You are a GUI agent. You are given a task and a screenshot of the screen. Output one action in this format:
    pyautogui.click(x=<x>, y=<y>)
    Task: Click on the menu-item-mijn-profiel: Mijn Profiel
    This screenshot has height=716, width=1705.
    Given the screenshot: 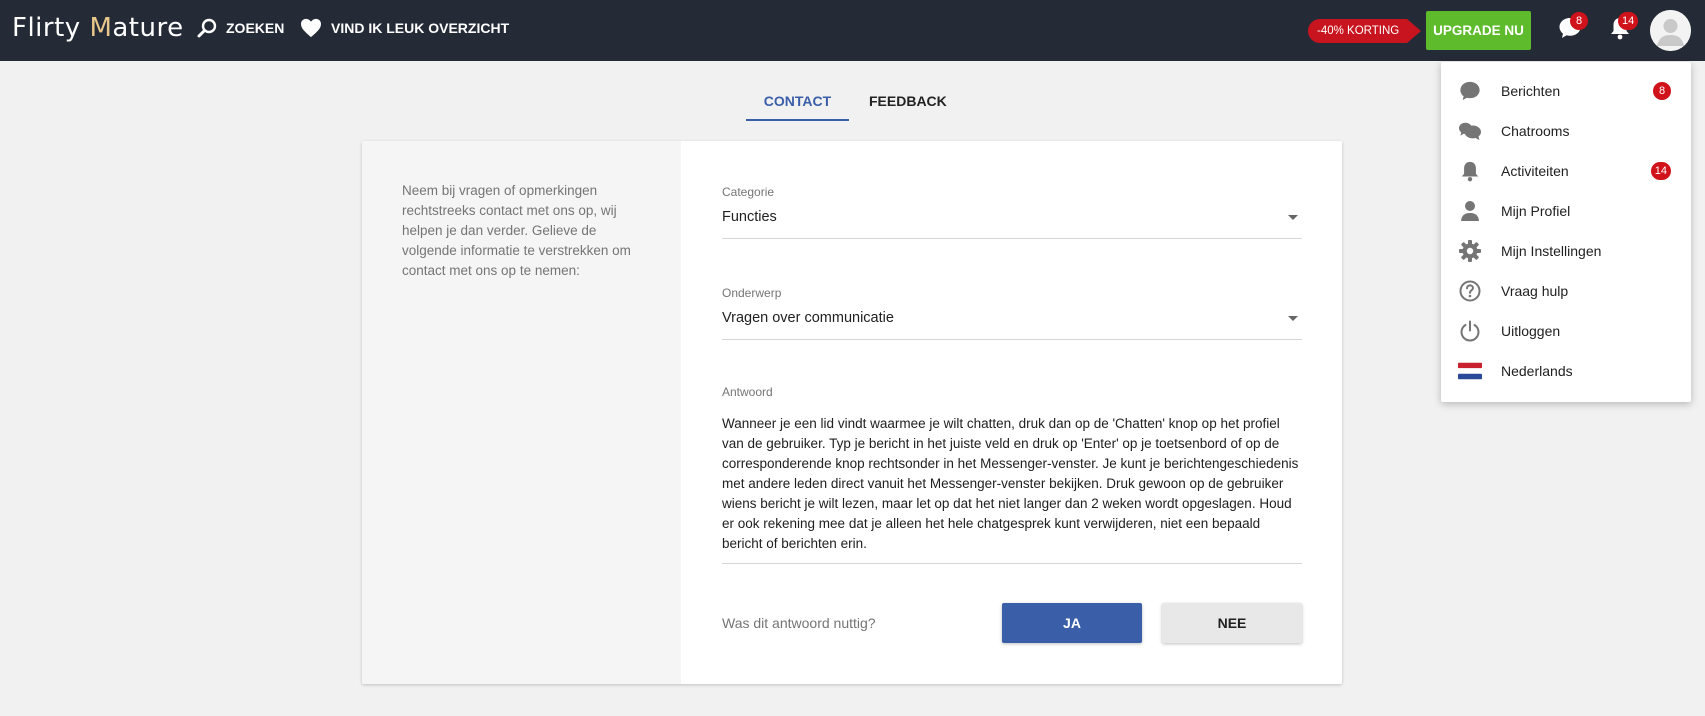 What is the action you would take?
    pyautogui.click(x=1566, y=211)
    